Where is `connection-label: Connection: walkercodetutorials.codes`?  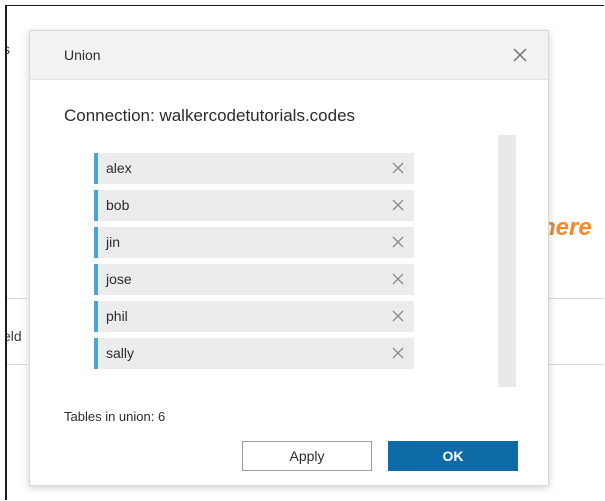 connection-label: Connection: walkercodetutorials.codes is located at coordinates (210, 115).